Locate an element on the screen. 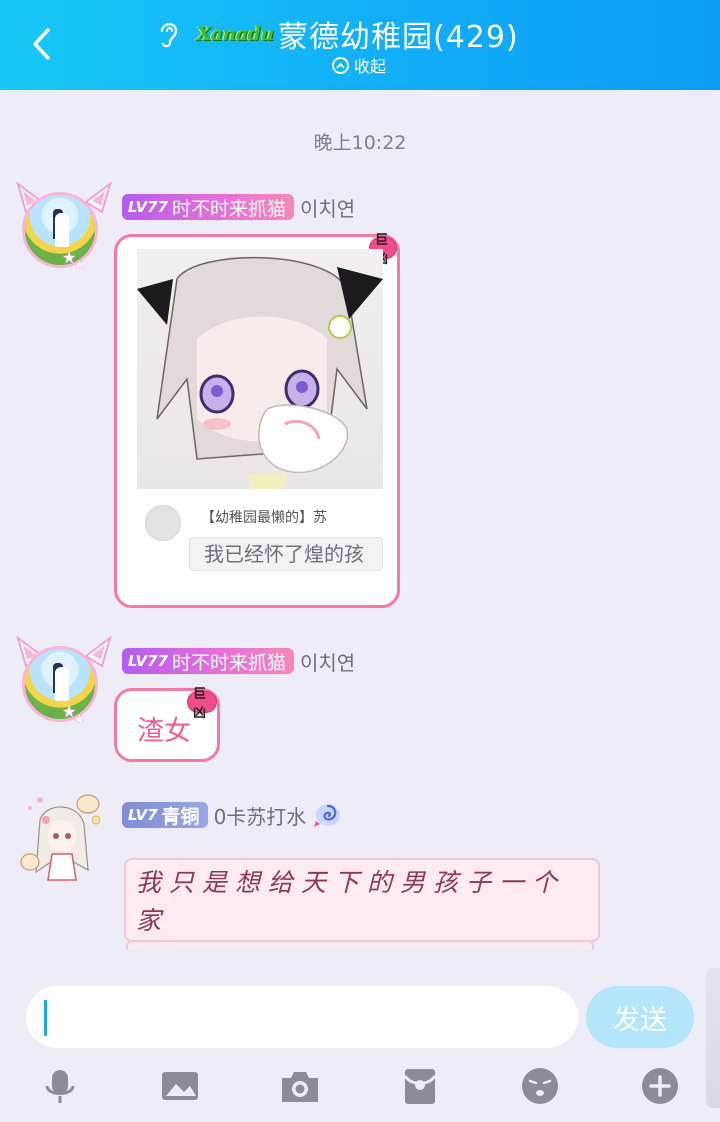  chevron-up-icon is located at coordinates (340, 65).